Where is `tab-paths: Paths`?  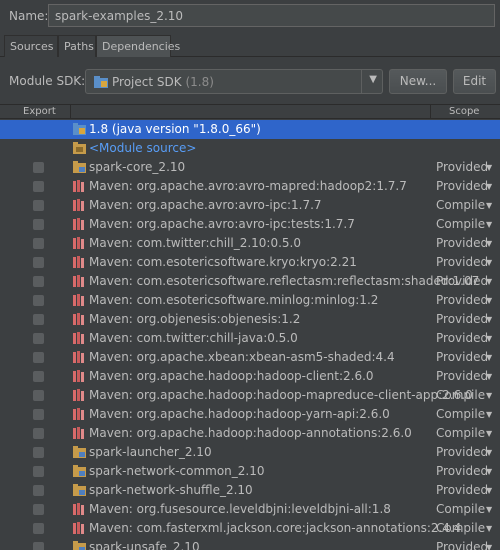
tab-paths: Paths is located at coordinates (77, 46).